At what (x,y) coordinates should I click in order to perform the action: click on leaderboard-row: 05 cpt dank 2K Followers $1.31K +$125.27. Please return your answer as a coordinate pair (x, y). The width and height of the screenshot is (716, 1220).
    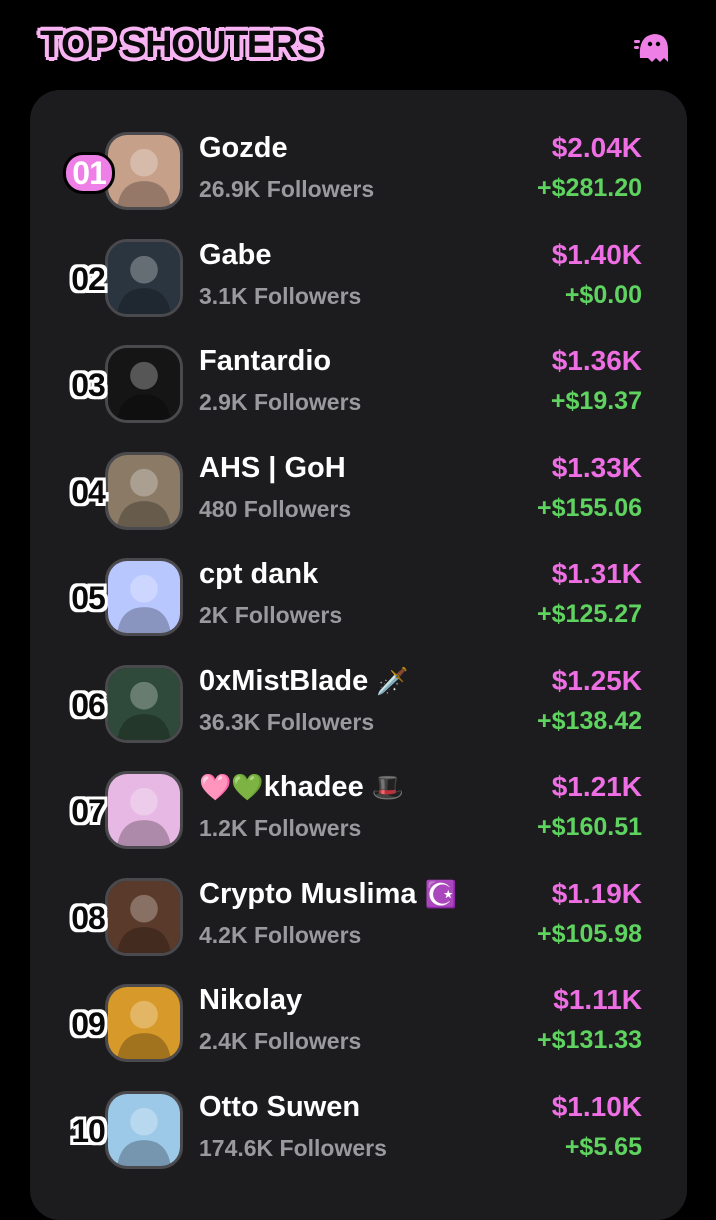
    Looking at the image, I should click on (358, 601).